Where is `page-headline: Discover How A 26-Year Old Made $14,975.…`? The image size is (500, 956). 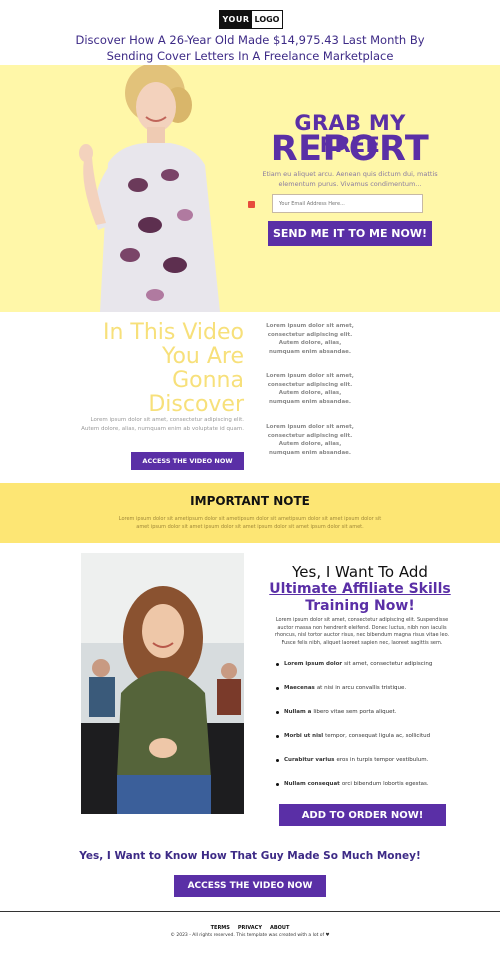 page-headline: Discover How A 26-Year Old Made $14,975.… is located at coordinates (250, 48).